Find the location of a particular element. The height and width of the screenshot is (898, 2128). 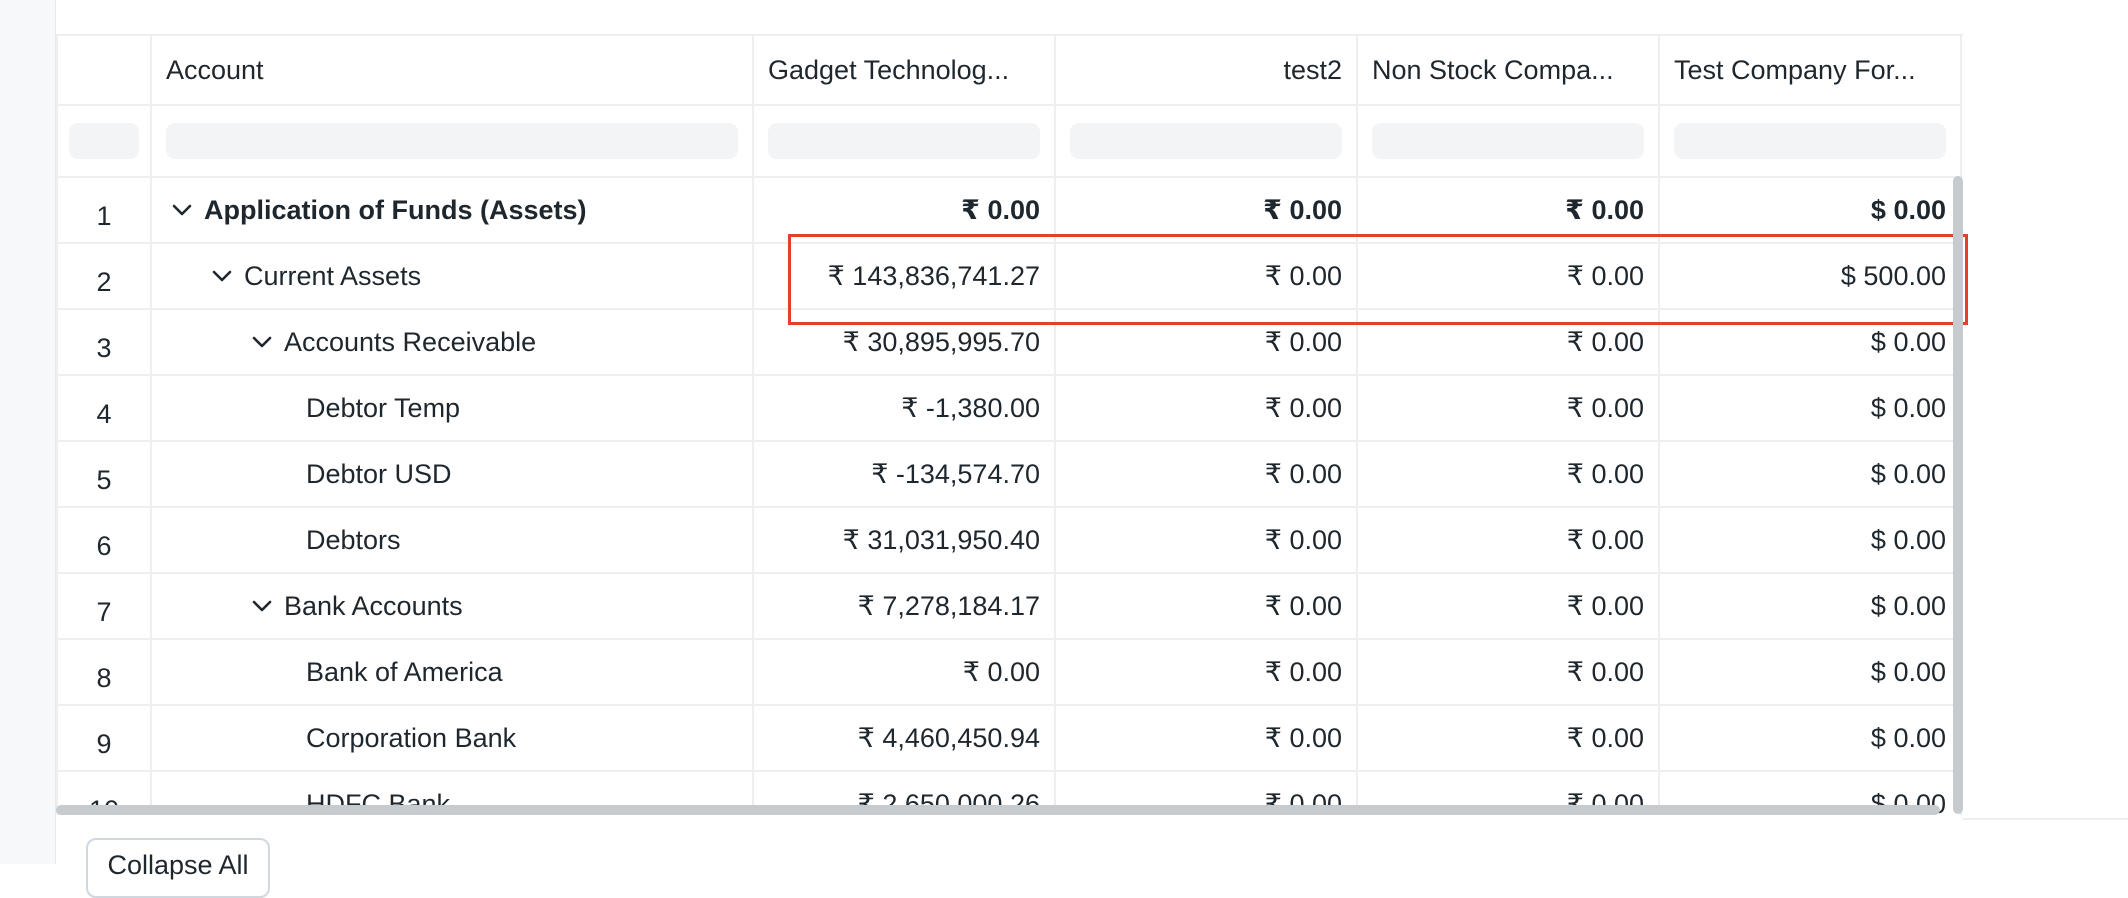

header-account: Account is located at coordinates (453, 71).